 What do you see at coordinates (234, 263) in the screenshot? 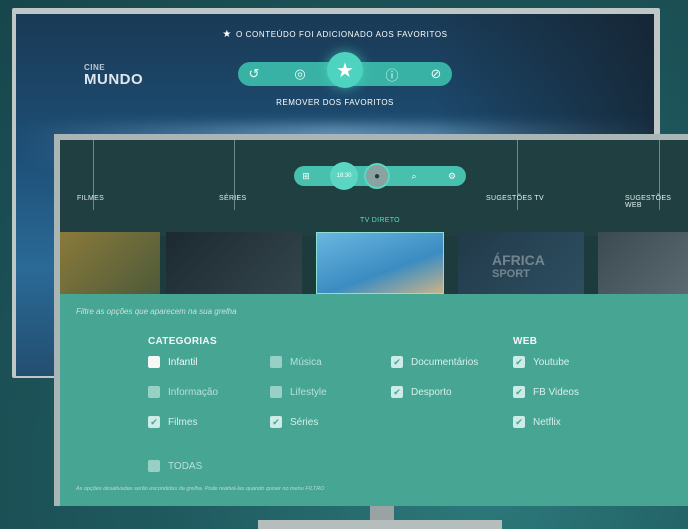
I see `thumbnail-csi` at bounding box center [234, 263].